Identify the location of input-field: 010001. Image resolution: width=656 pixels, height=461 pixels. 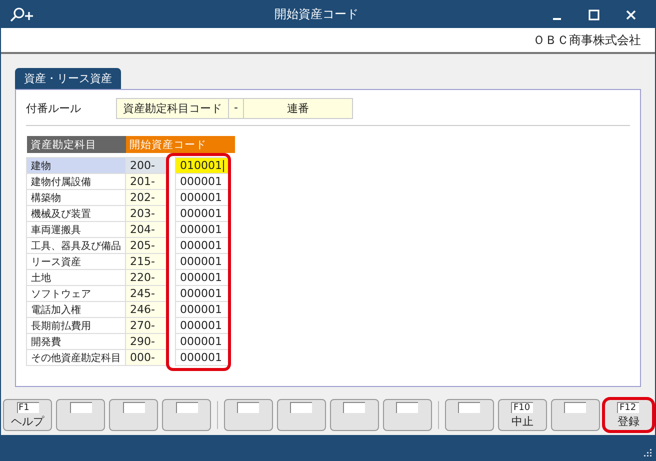
(202, 166).